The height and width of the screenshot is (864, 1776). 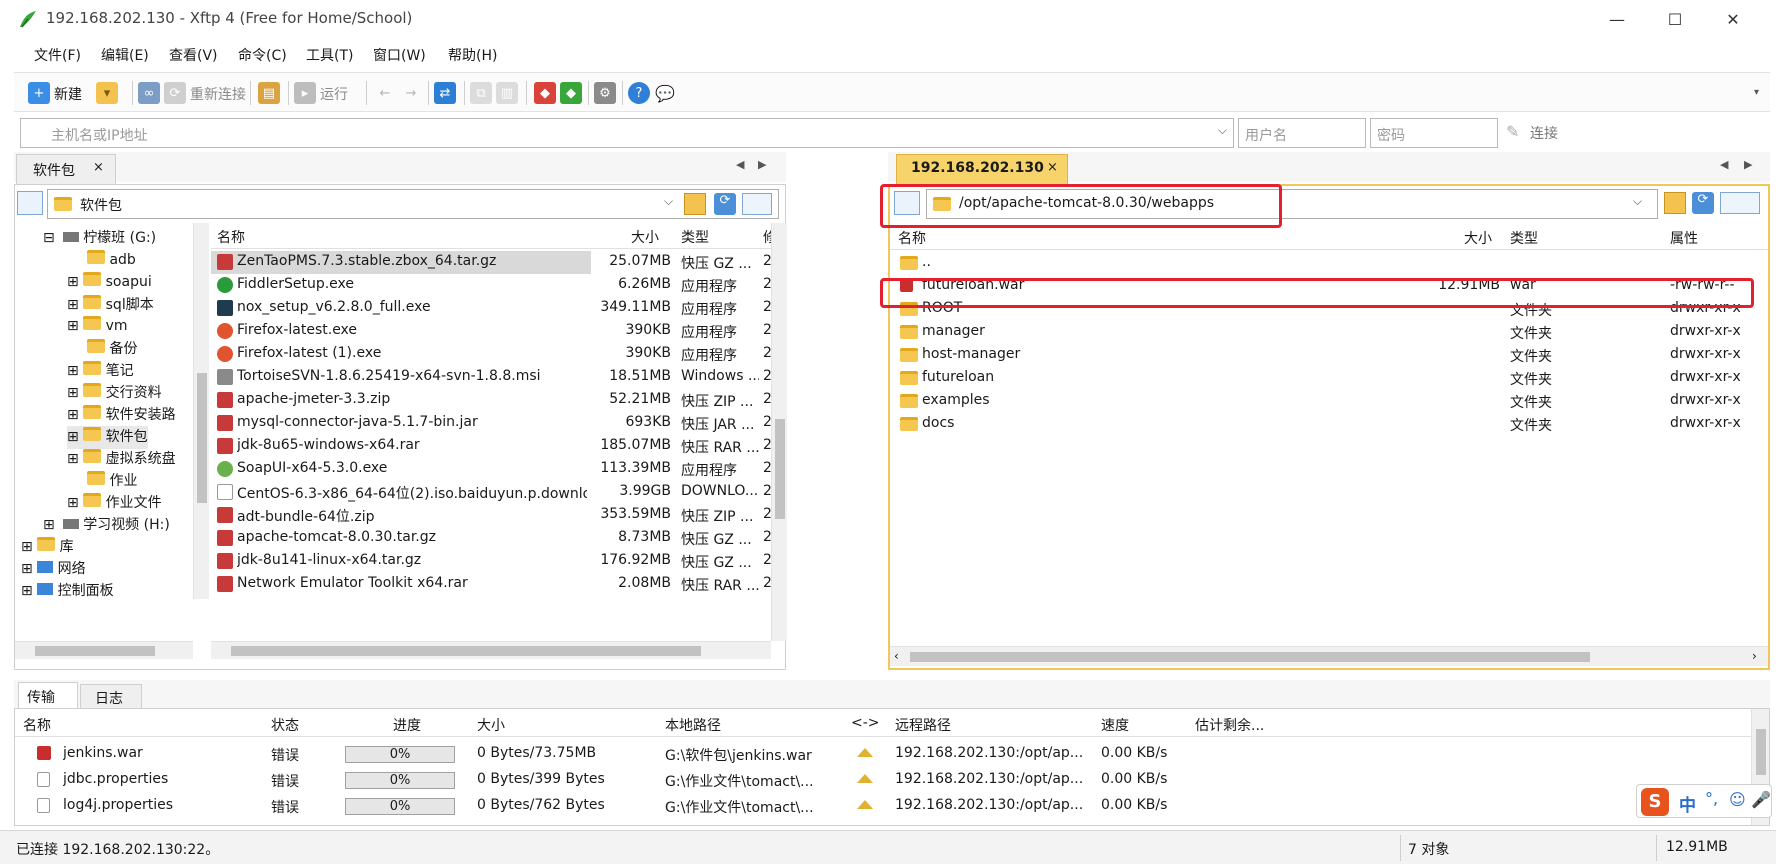 What do you see at coordinates (472, 55) in the screenshot?
I see `menu-help: 帮助(H)` at bounding box center [472, 55].